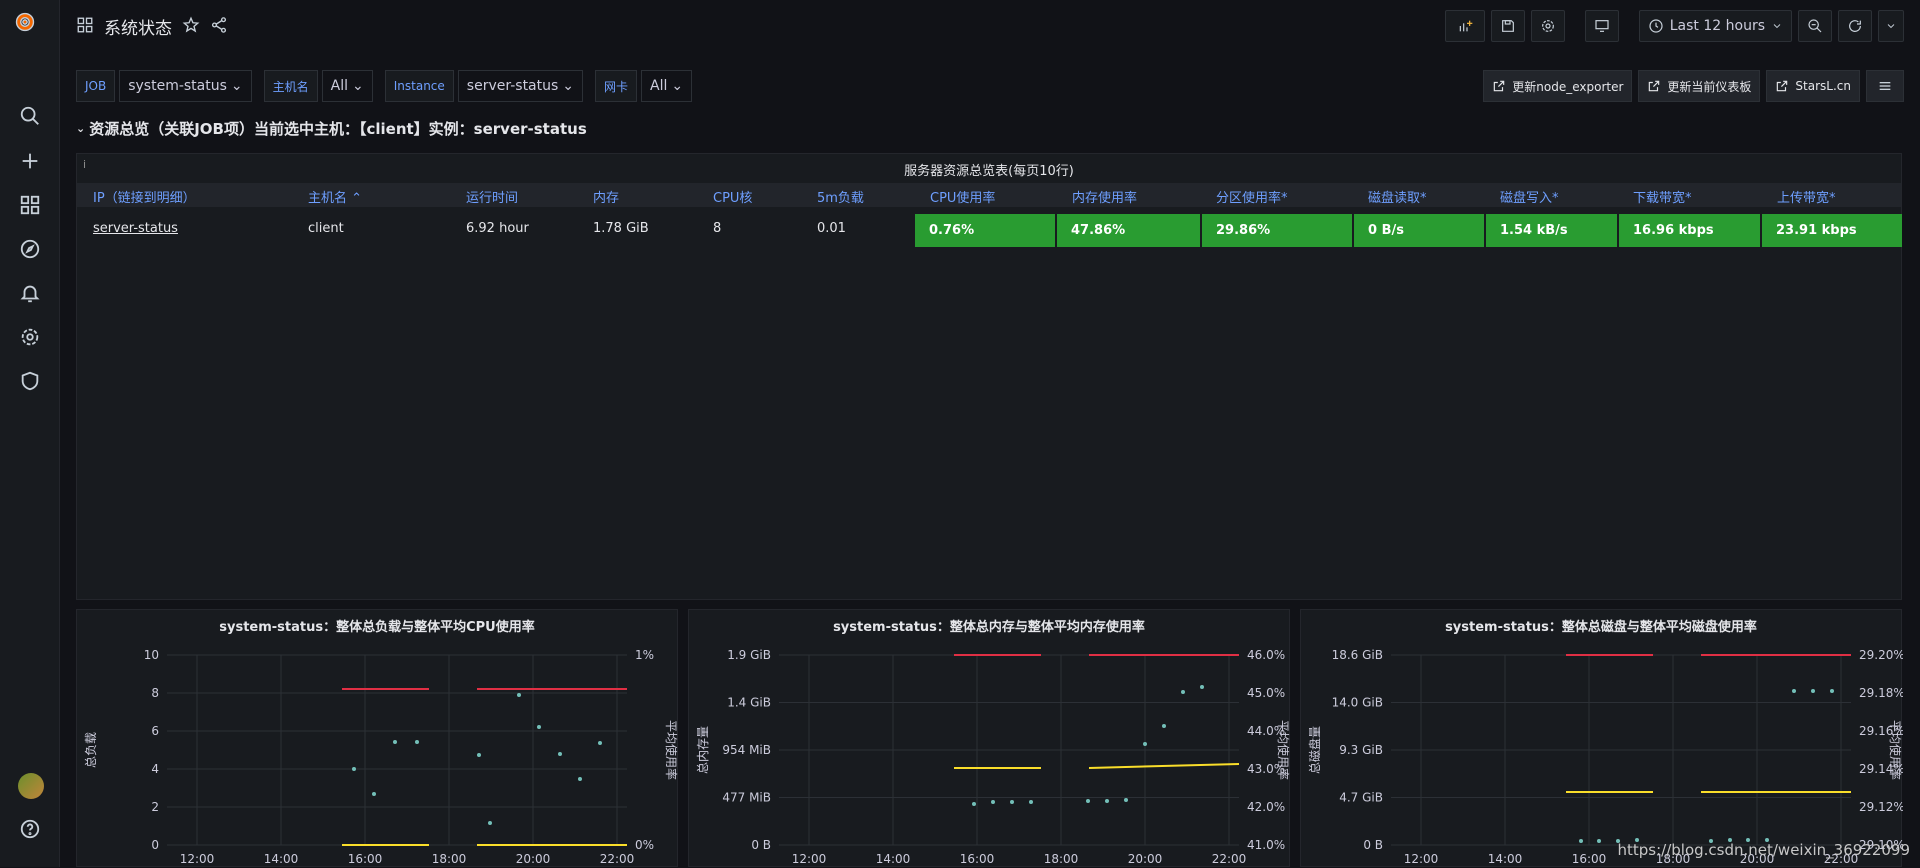 This screenshot has width=1920, height=868. What do you see at coordinates (30, 337) in the screenshot?
I see `gear-icon` at bounding box center [30, 337].